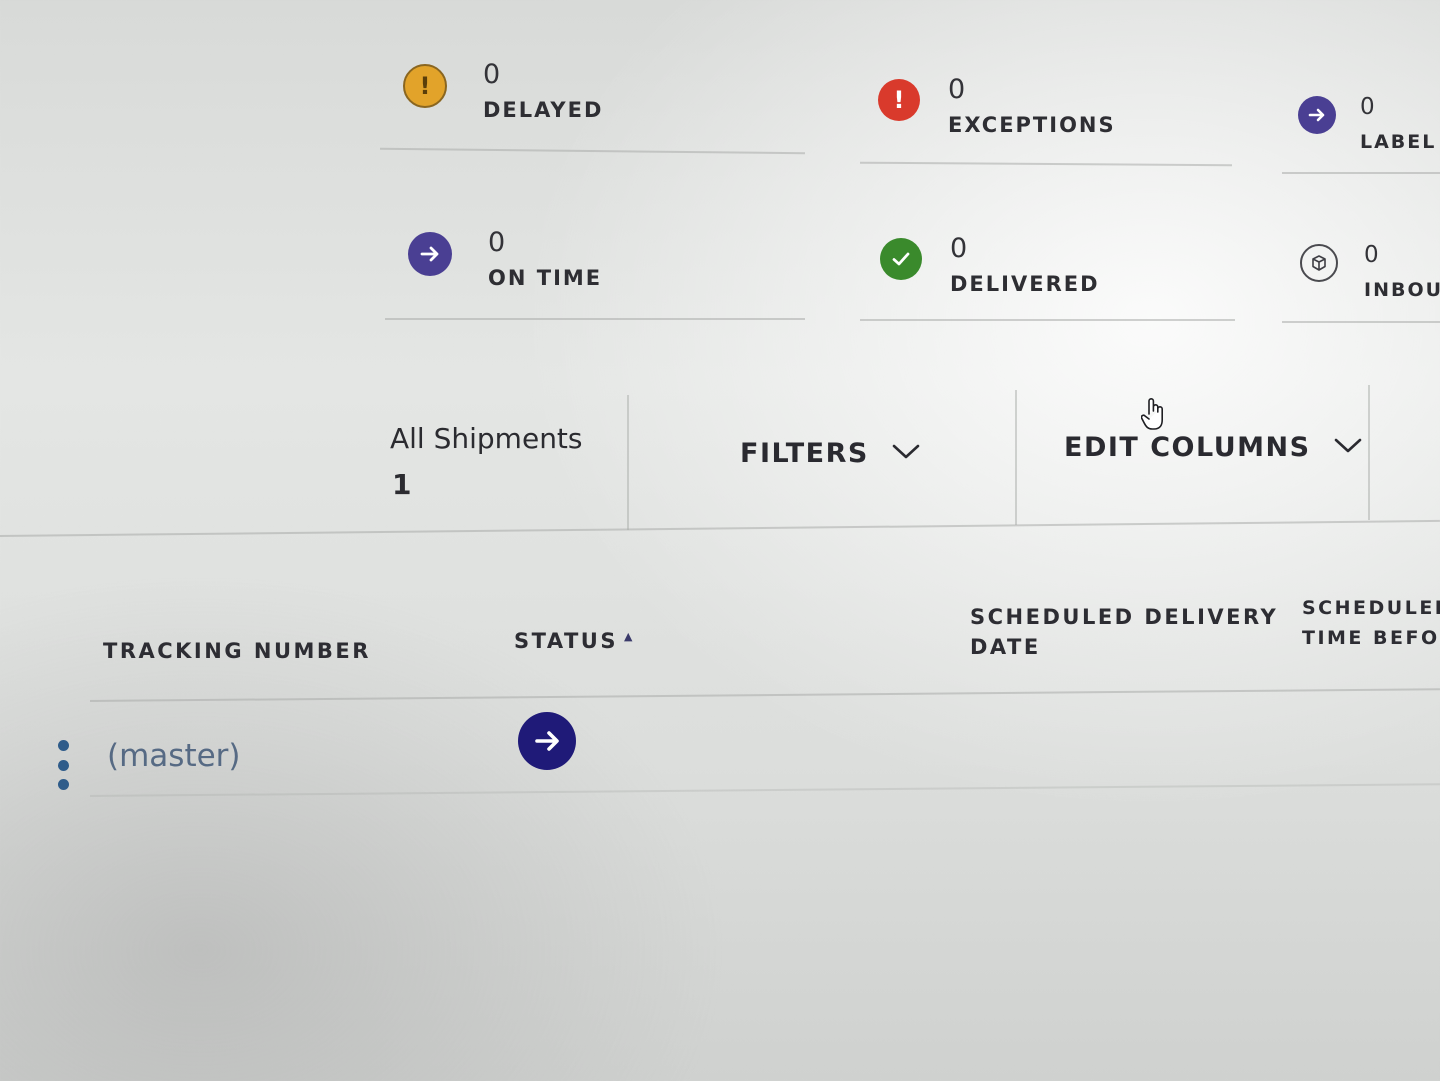 The height and width of the screenshot is (1081, 1440). Describe the element at coordinates (901, 259) in the screenshot. I see `checkmark-icon` at that location.